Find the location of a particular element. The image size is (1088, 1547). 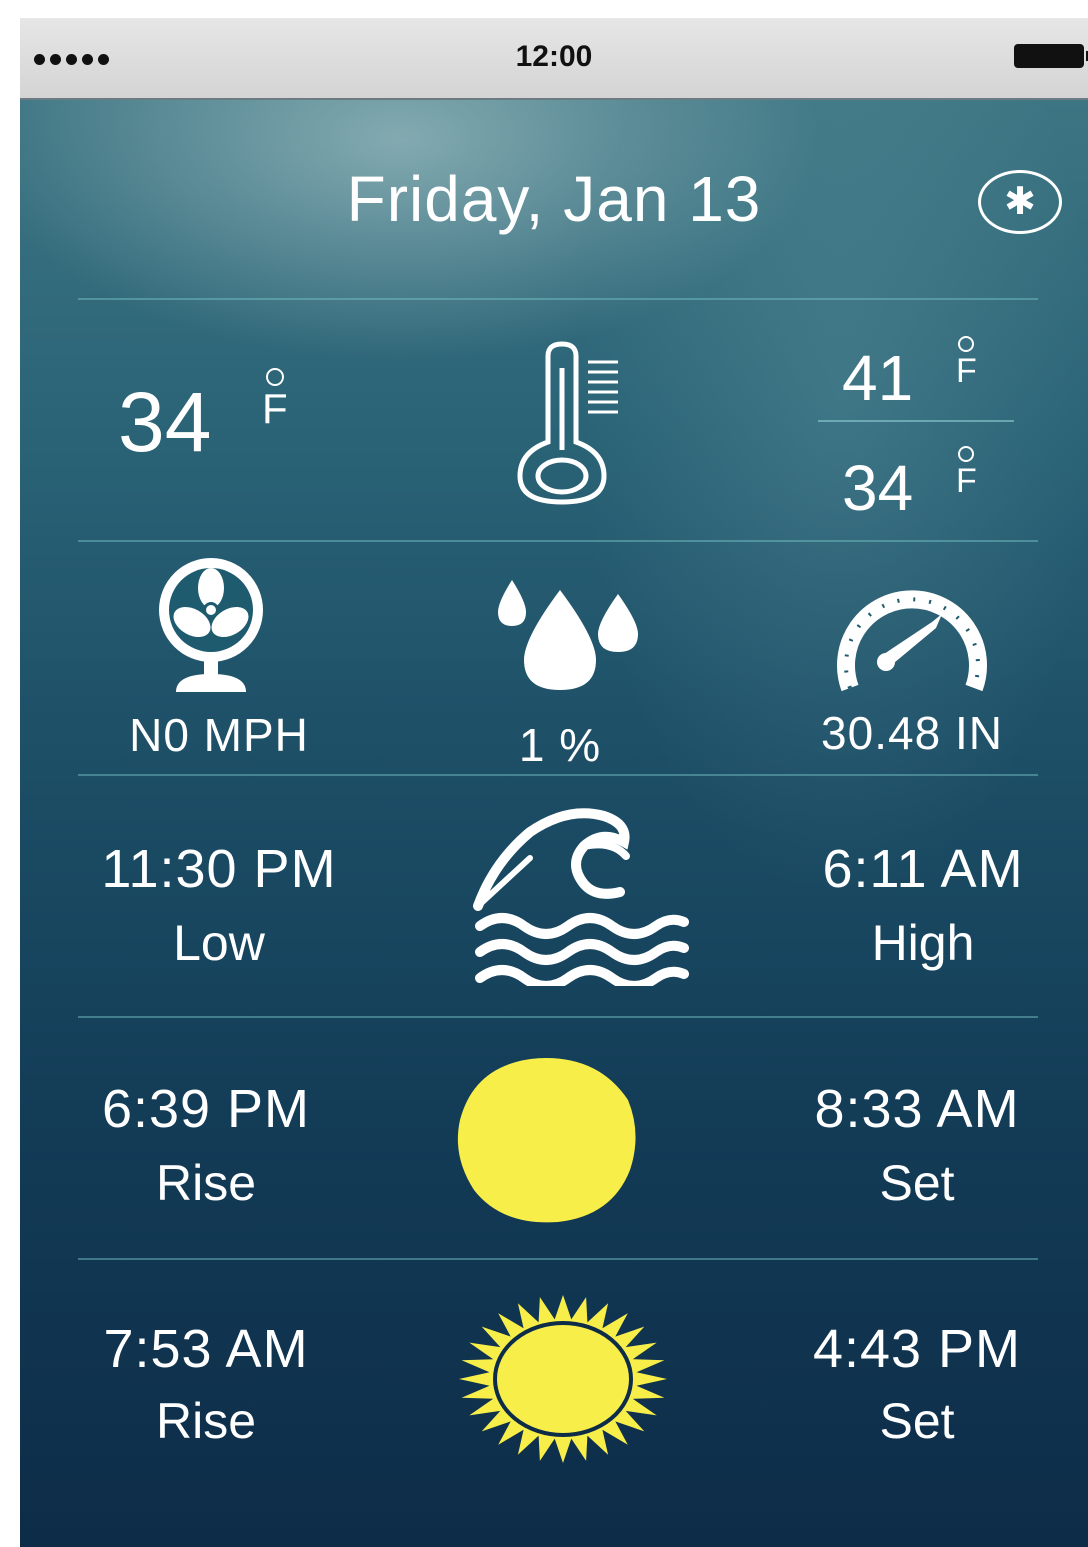

wind-speed: N0 MPH is located at coordinates (219, 735).